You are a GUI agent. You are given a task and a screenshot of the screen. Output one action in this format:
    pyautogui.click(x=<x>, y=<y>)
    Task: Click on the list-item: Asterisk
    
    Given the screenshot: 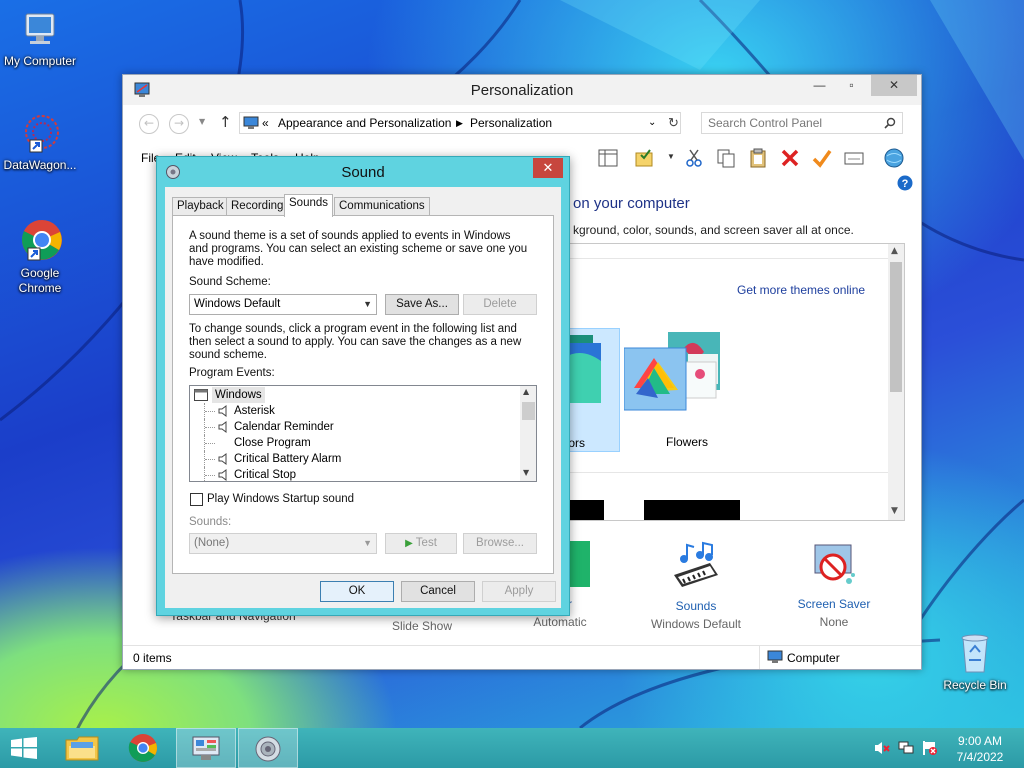 What is the action you would take?
    pyautogui.click(x=355, y=411)
    